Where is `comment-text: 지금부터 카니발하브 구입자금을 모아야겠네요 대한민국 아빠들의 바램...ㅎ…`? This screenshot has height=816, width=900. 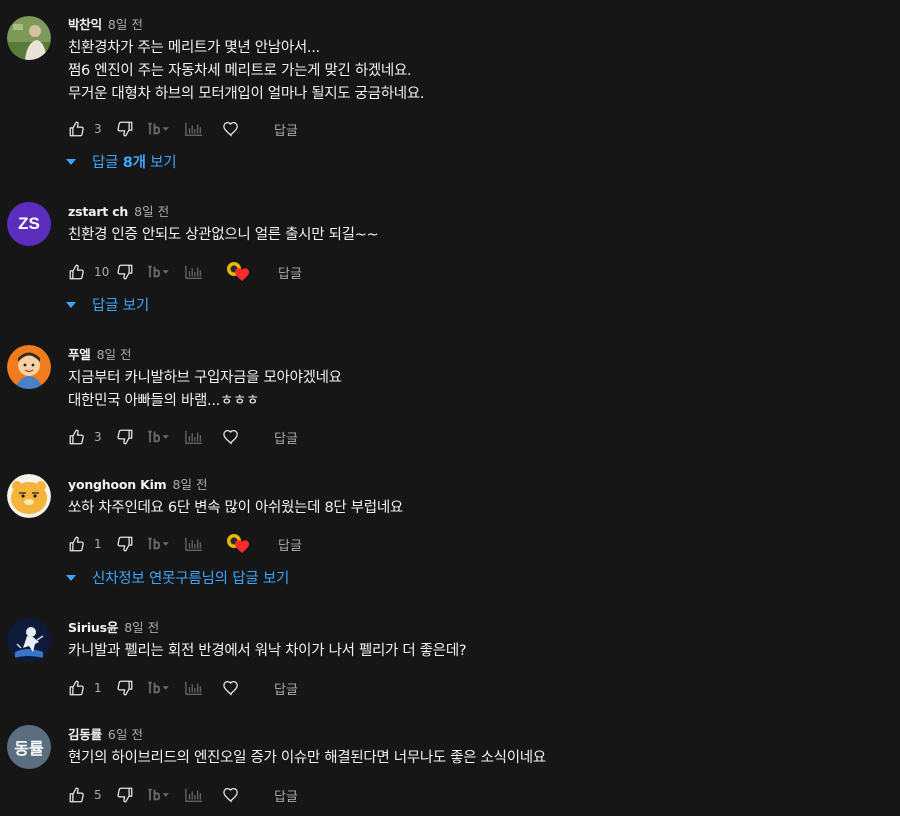 comment-text: 지금부터 카니발하브 구입자금을 모아야겠네요 대한민국 아빠들의 바램...ㅎ… is located at coordinates (205, 390).